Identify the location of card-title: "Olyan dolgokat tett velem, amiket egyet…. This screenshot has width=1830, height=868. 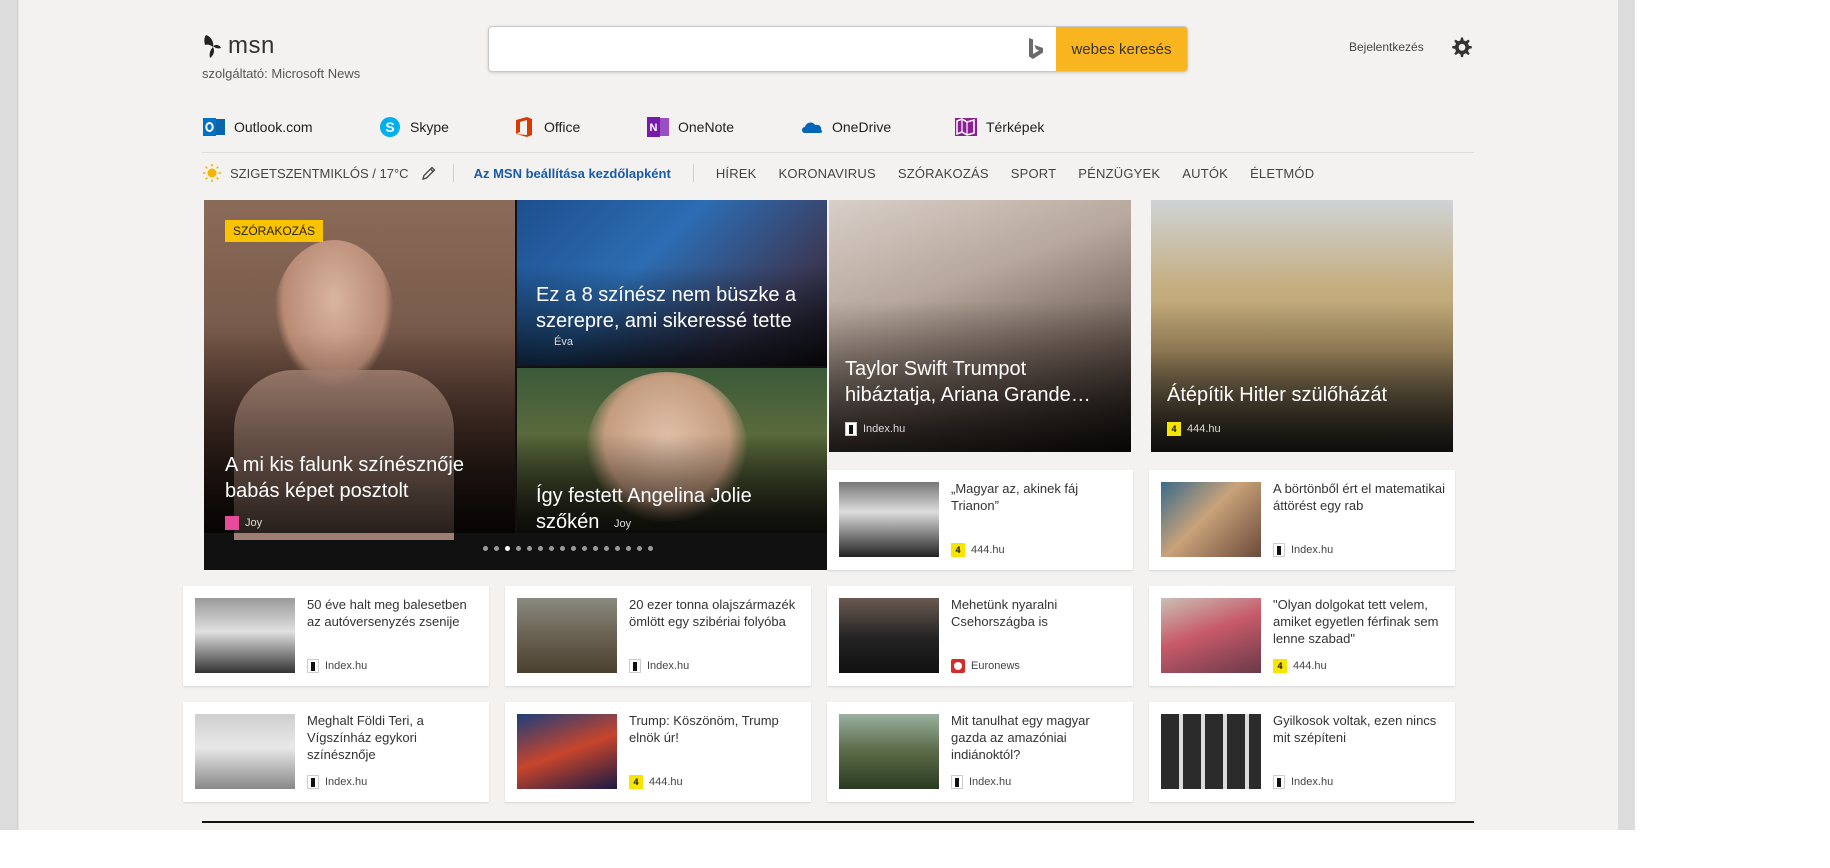
(1356, 621).